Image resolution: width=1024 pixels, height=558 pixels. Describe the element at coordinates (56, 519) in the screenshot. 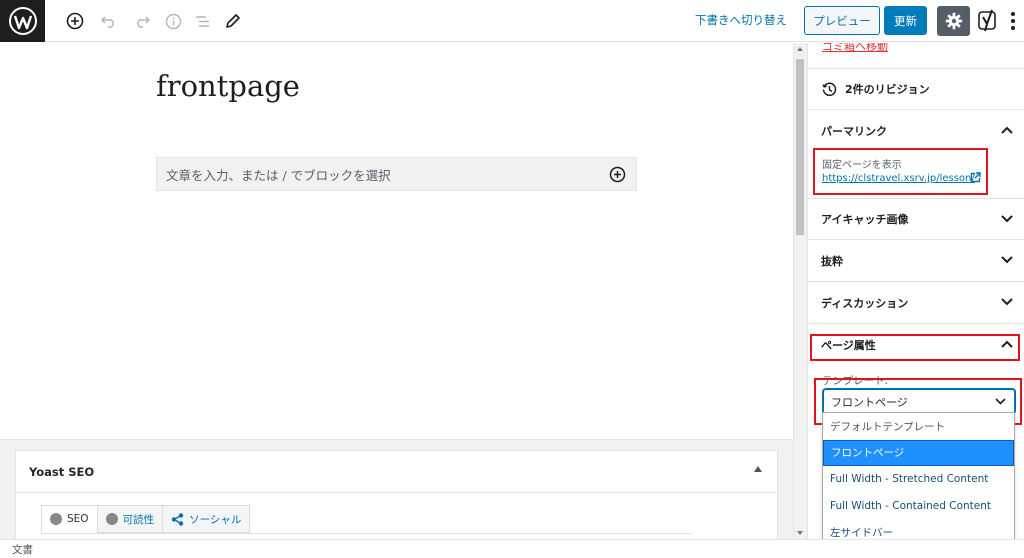

I see `seo-score-circle-icon` at that location.